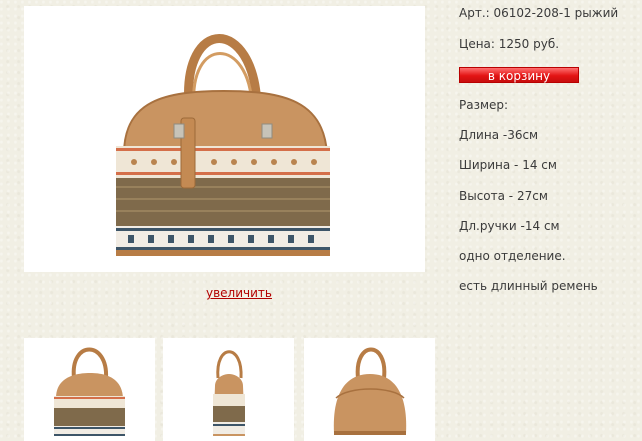  What do you see at coordinates (519, 75) in the screenshot?
I see `add-to-cart-button: в корзину` at bounding box center [519, 75].